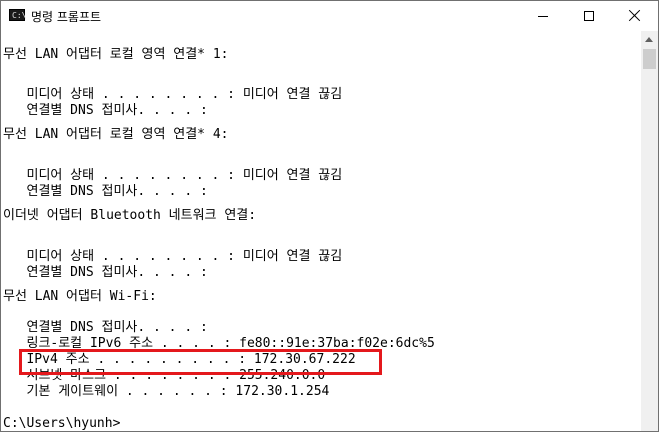 The width and height of the screenshot is (659, 432). I want to click on console-app-icon: C:\, so click(18, 15).